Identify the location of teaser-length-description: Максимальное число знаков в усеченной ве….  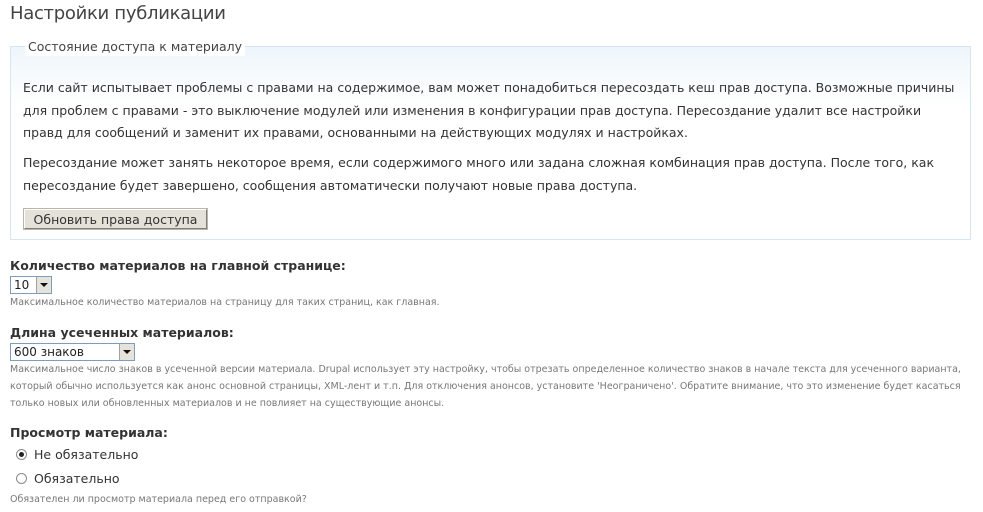
(485, 386).